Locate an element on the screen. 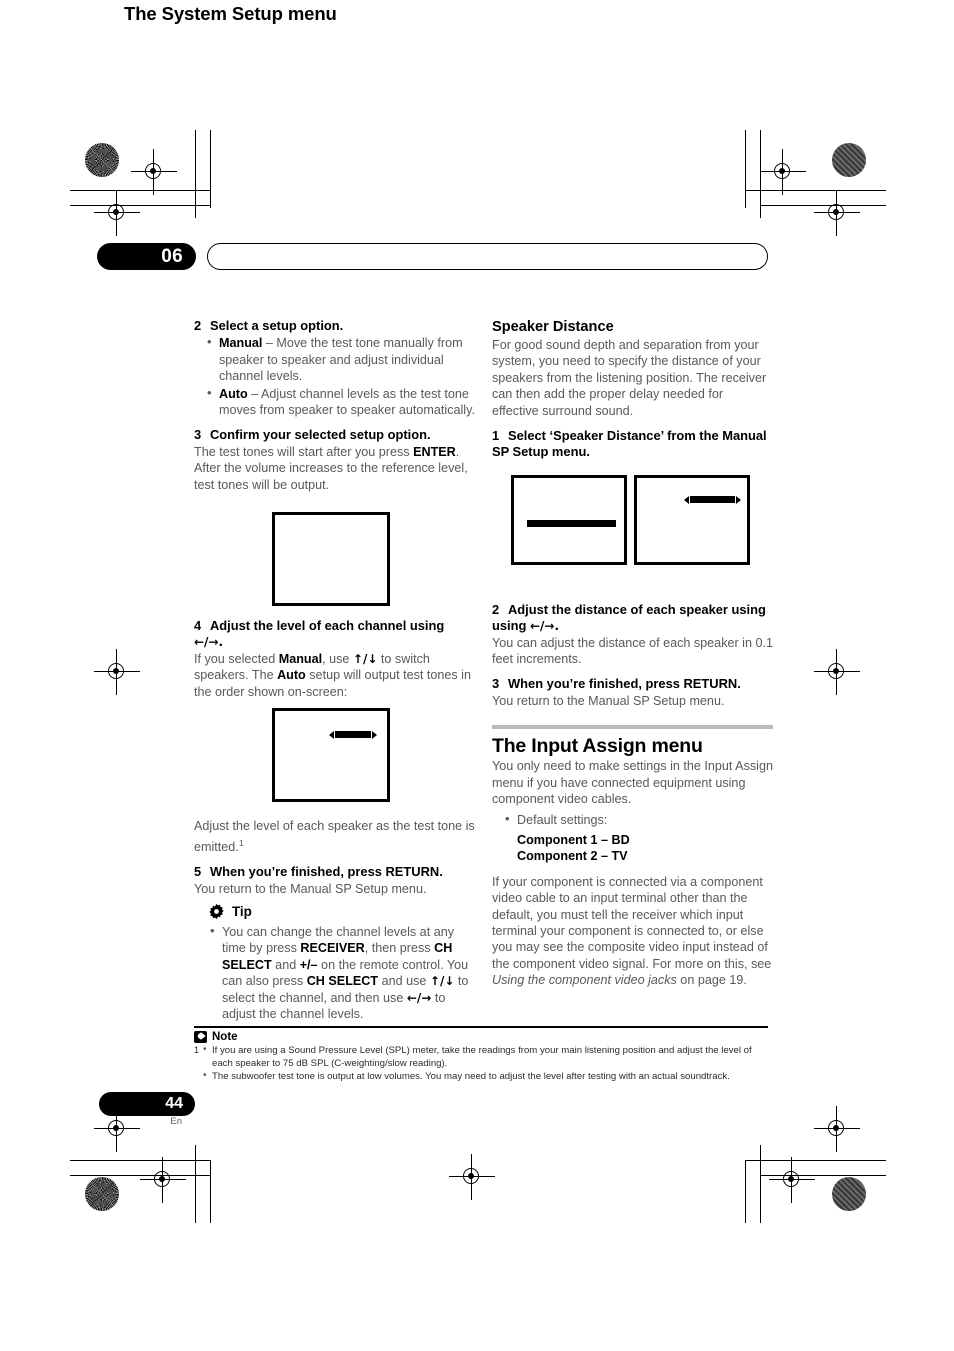 This screenshot has width=954, height=1351. component-2-value: – TV is located at coordinates (612, 856).